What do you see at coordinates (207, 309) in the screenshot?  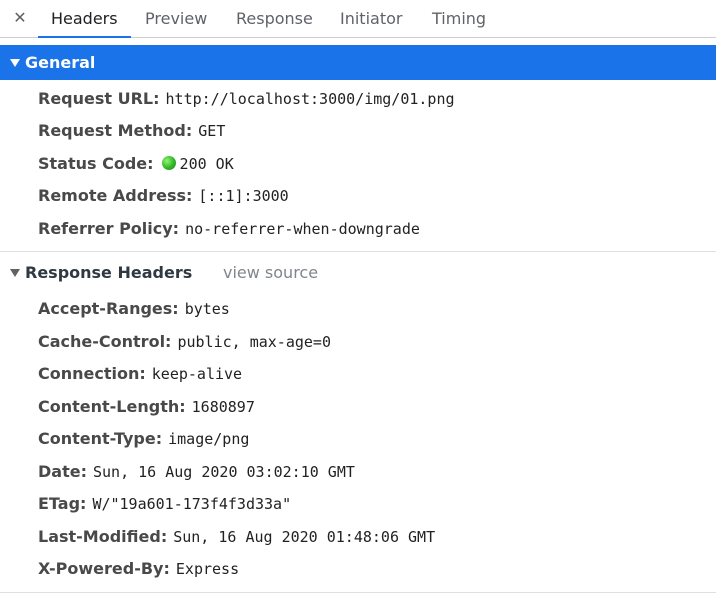 I see `header-value: bytes` at bounding box center [207, 309].